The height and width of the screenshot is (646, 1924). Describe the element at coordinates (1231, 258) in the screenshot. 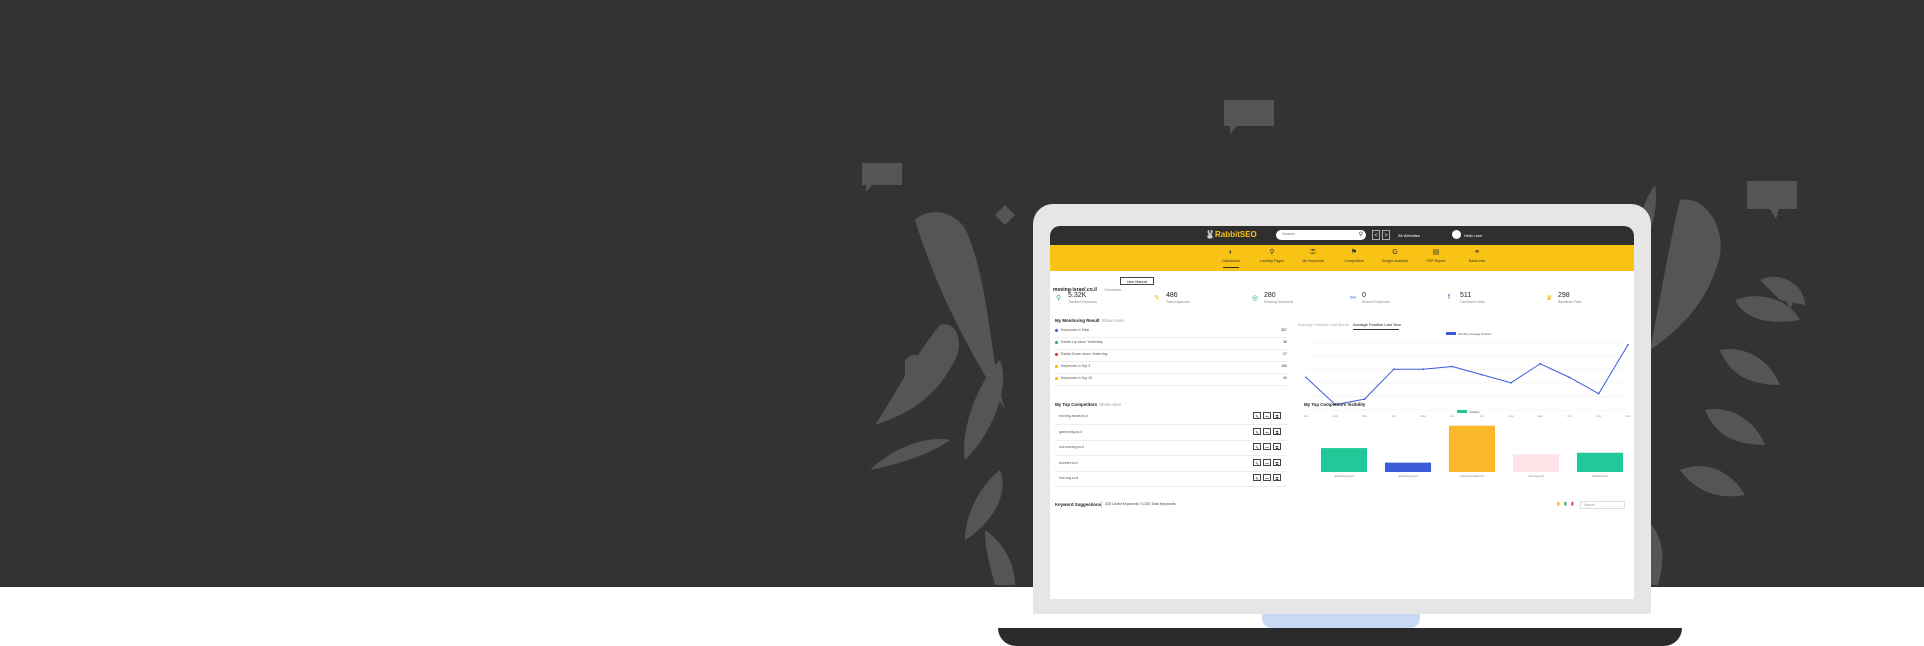

I see `menu-item-0: ◐ Dashboard` at that location.